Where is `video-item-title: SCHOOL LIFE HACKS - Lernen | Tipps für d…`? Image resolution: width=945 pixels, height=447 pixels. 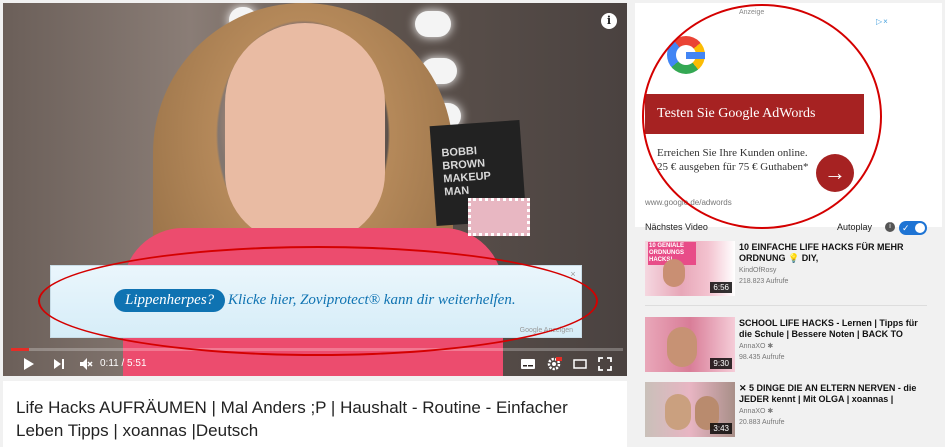 video-item-title: SCHOOL LIFE HACKS - Lernen | Tipps für d… is located at coordinates (834, 329).